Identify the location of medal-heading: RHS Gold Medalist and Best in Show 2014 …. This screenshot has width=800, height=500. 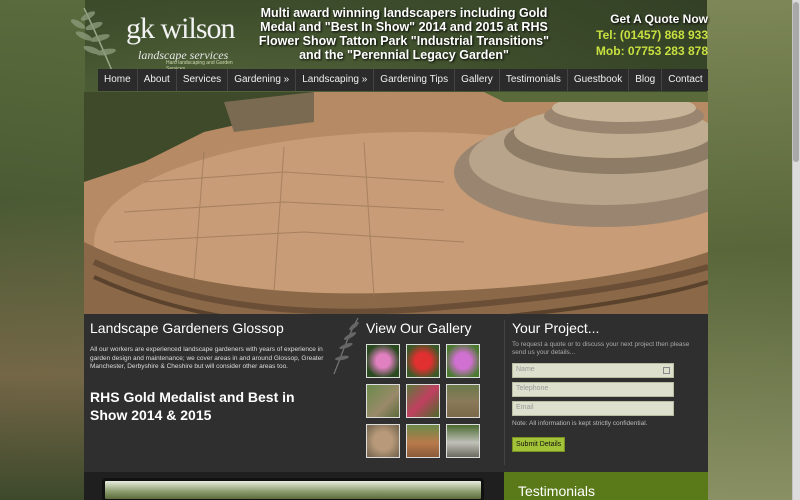
(192, 405).